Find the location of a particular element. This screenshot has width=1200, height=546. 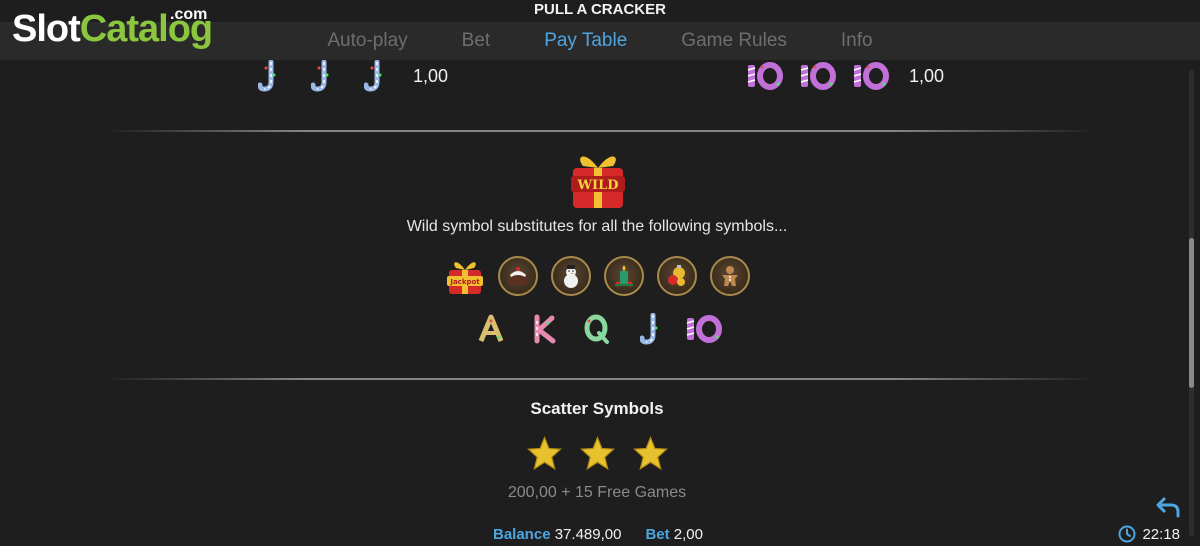

wild-gift-icon: WILD is located at coordinates (598, 179).